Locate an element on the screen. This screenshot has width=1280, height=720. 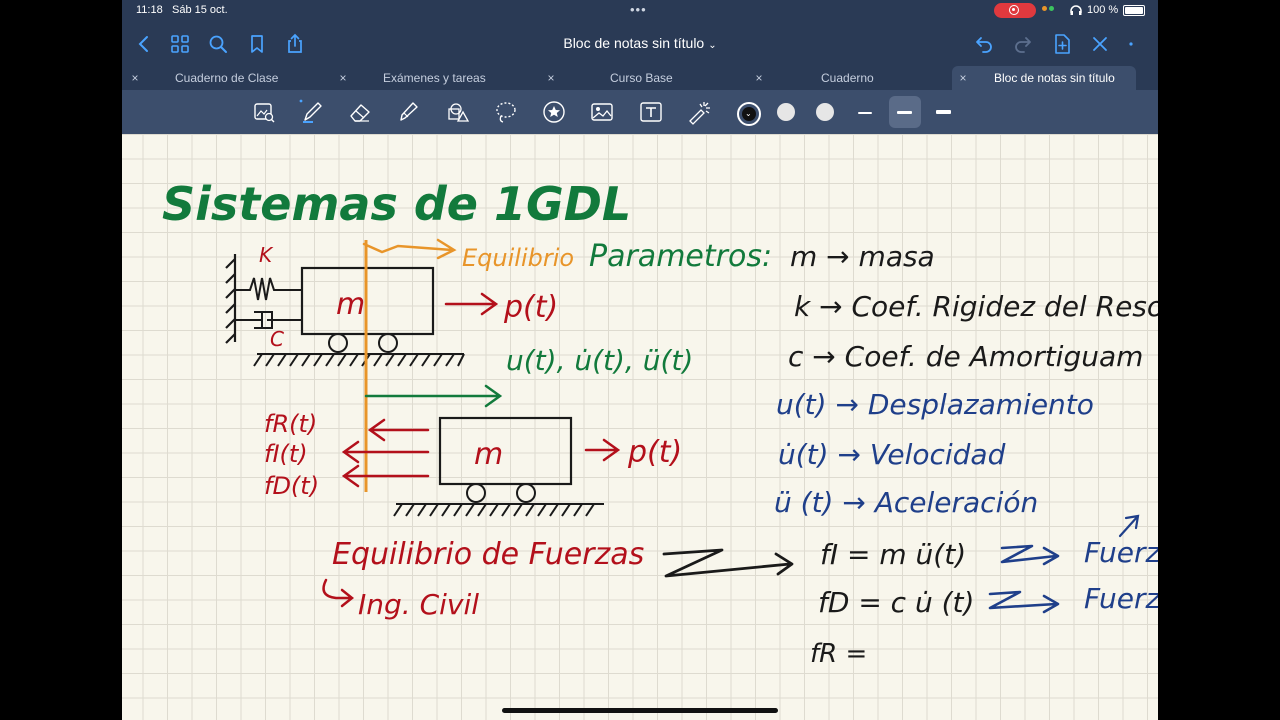
grid-icon is located at coordinates (180, 44).